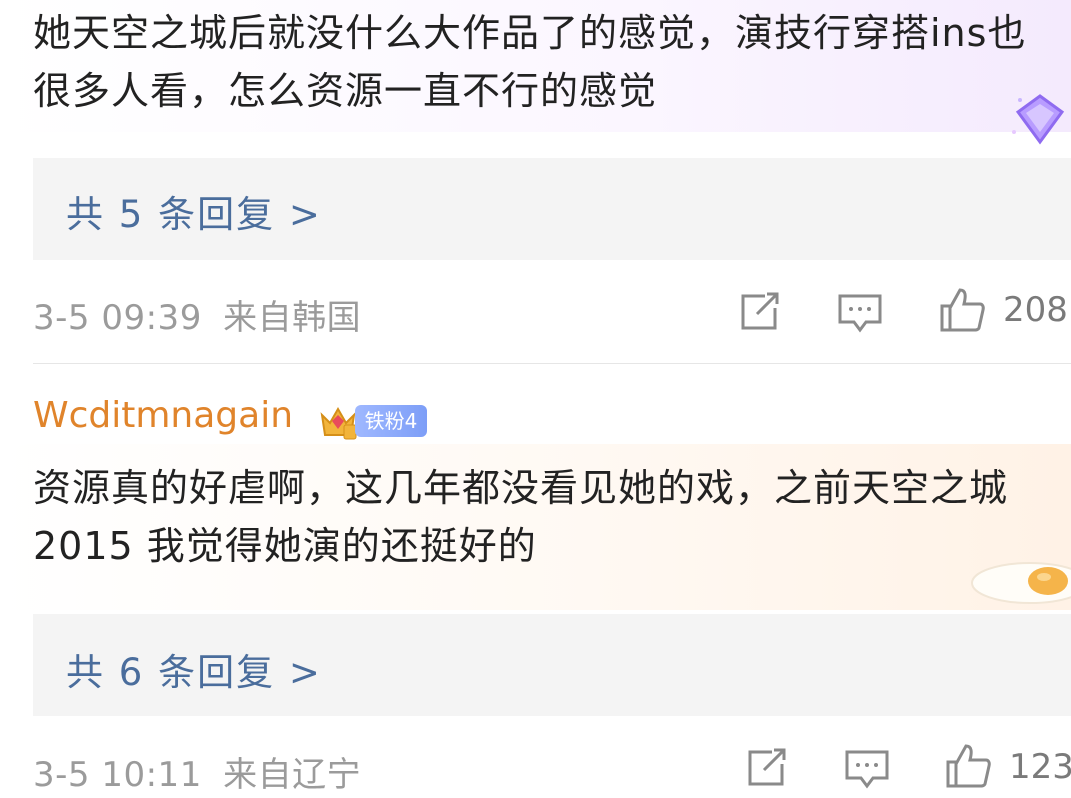 The height and width of the screenshot is (798, 1071). Describe the element at coordinates (163, 415) in the screenshot. I see `username: Wcditmnagain` at that location.